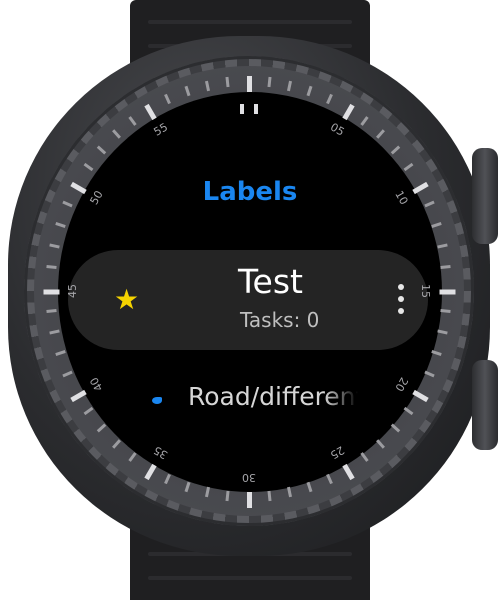  What do you see at coordinates (425, 291) in the screenshot?
I see `bezel-number: 15` at bounding box center [425, 291].